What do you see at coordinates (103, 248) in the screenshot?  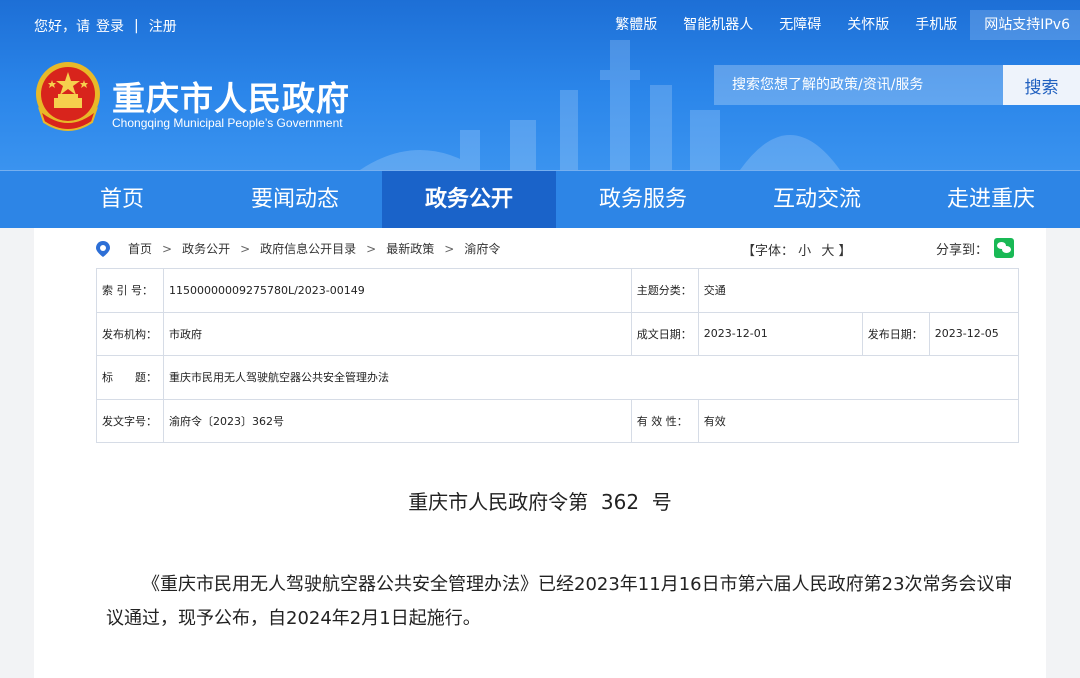 I see `location-icon` at bounding box center [103, 248].